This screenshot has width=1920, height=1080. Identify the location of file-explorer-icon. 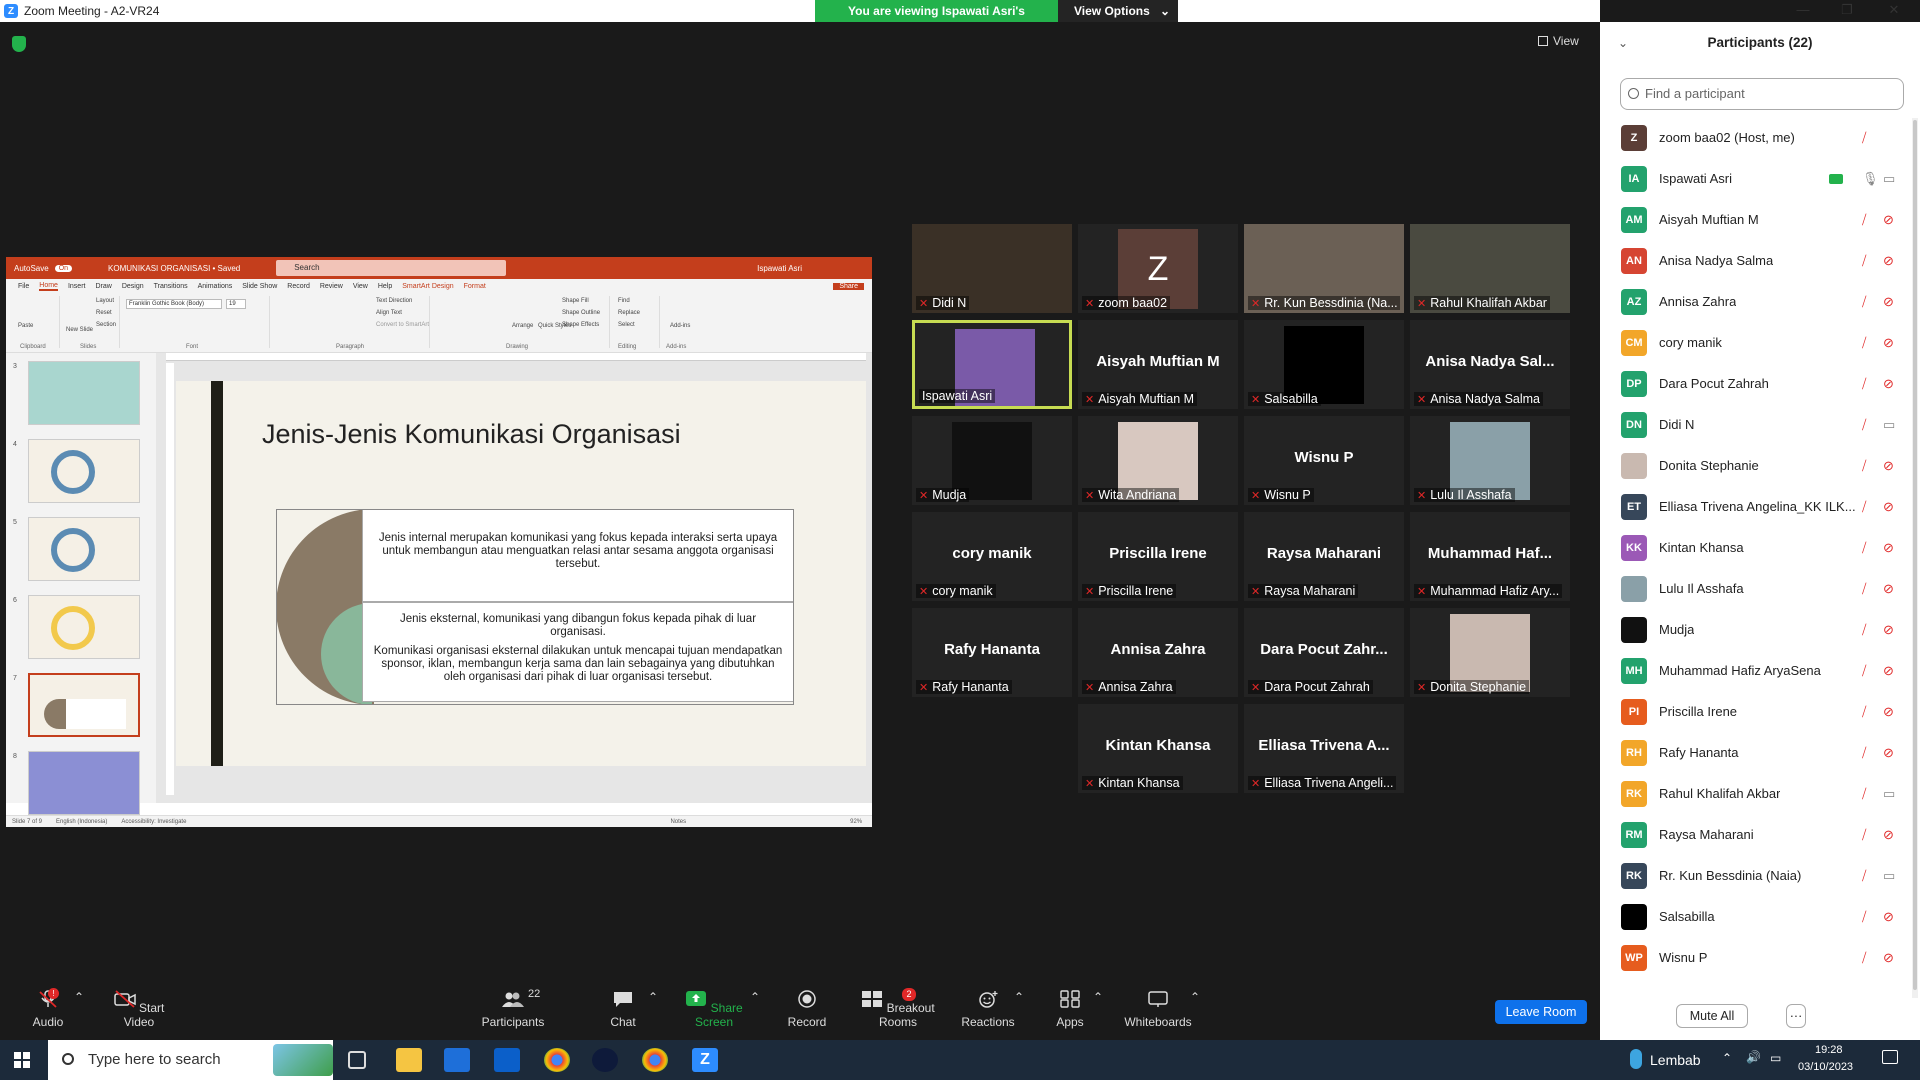
(409, 1060).